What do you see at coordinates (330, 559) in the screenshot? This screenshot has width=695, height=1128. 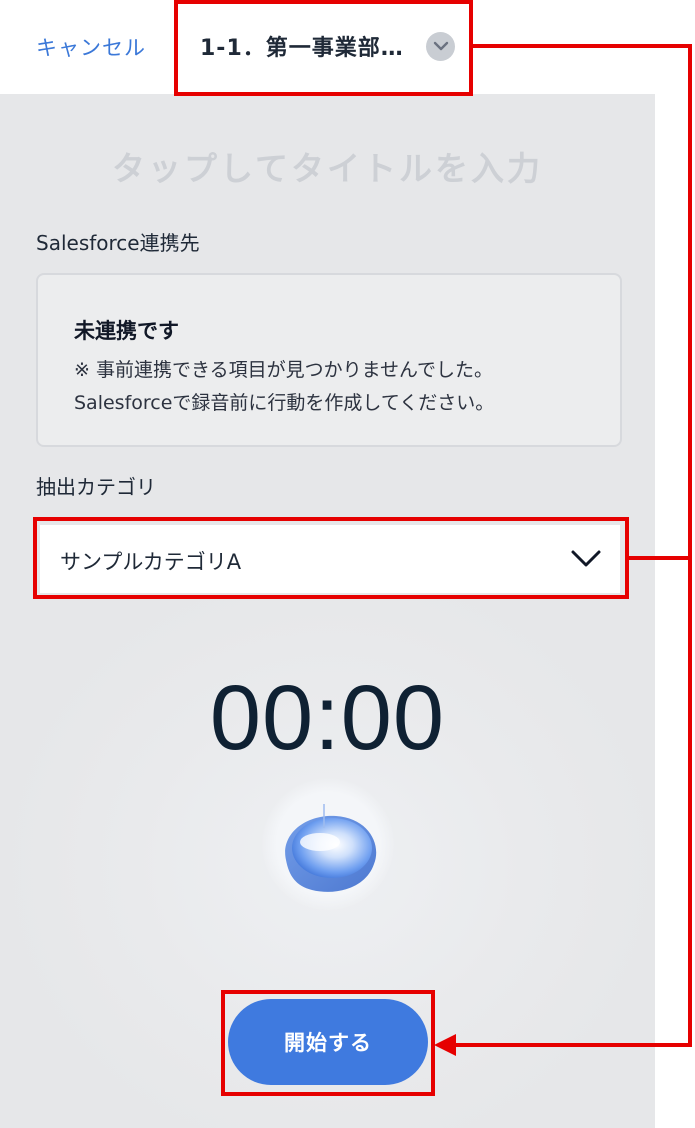 I see `category-select: サンプルカテゴリA` at bounding box center [330, 559].